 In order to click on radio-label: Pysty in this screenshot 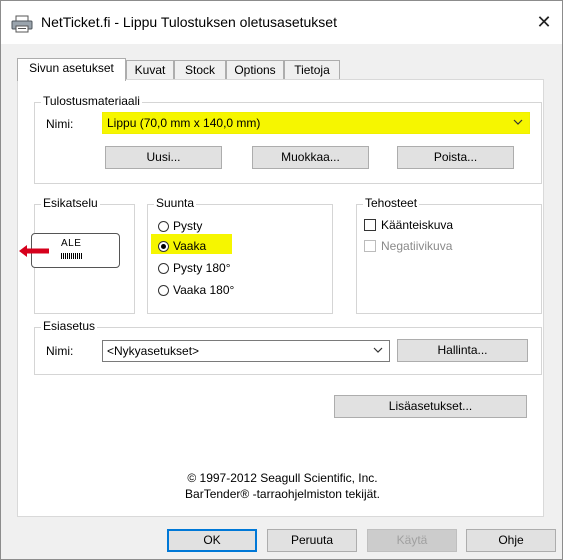, I will do `click(188, 226)`.